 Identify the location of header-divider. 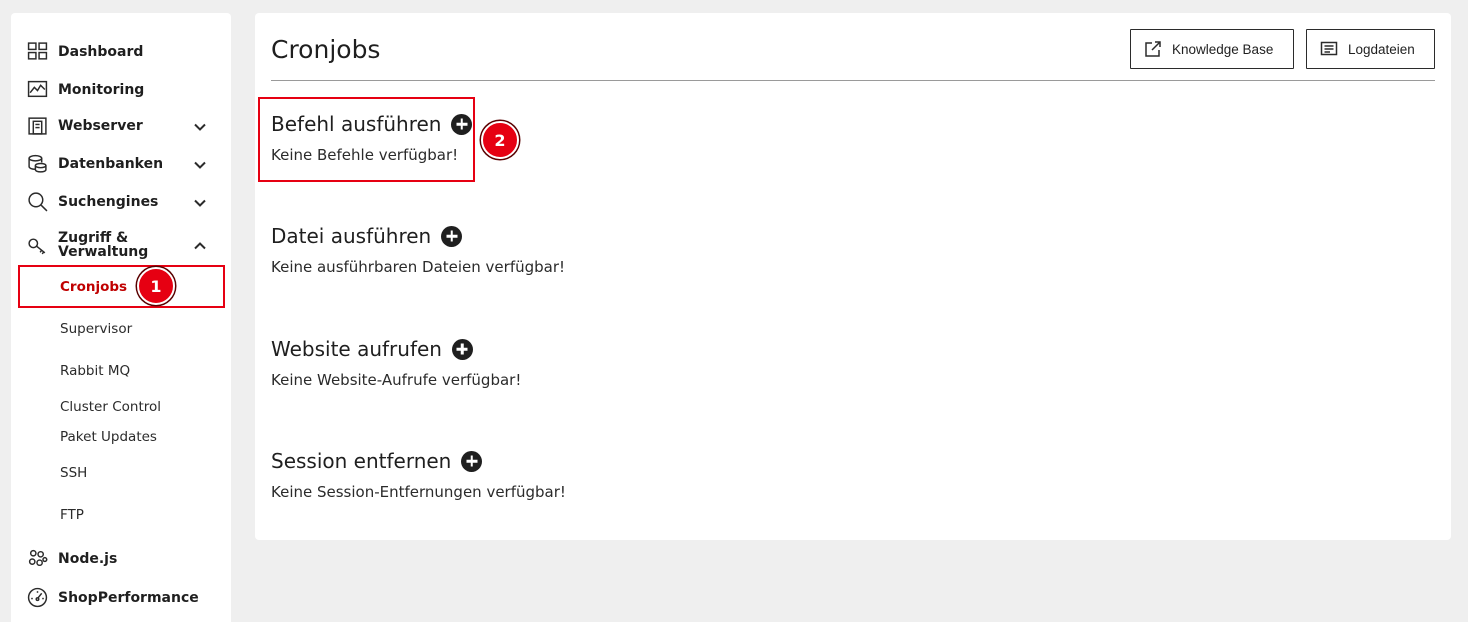
(853, 80).